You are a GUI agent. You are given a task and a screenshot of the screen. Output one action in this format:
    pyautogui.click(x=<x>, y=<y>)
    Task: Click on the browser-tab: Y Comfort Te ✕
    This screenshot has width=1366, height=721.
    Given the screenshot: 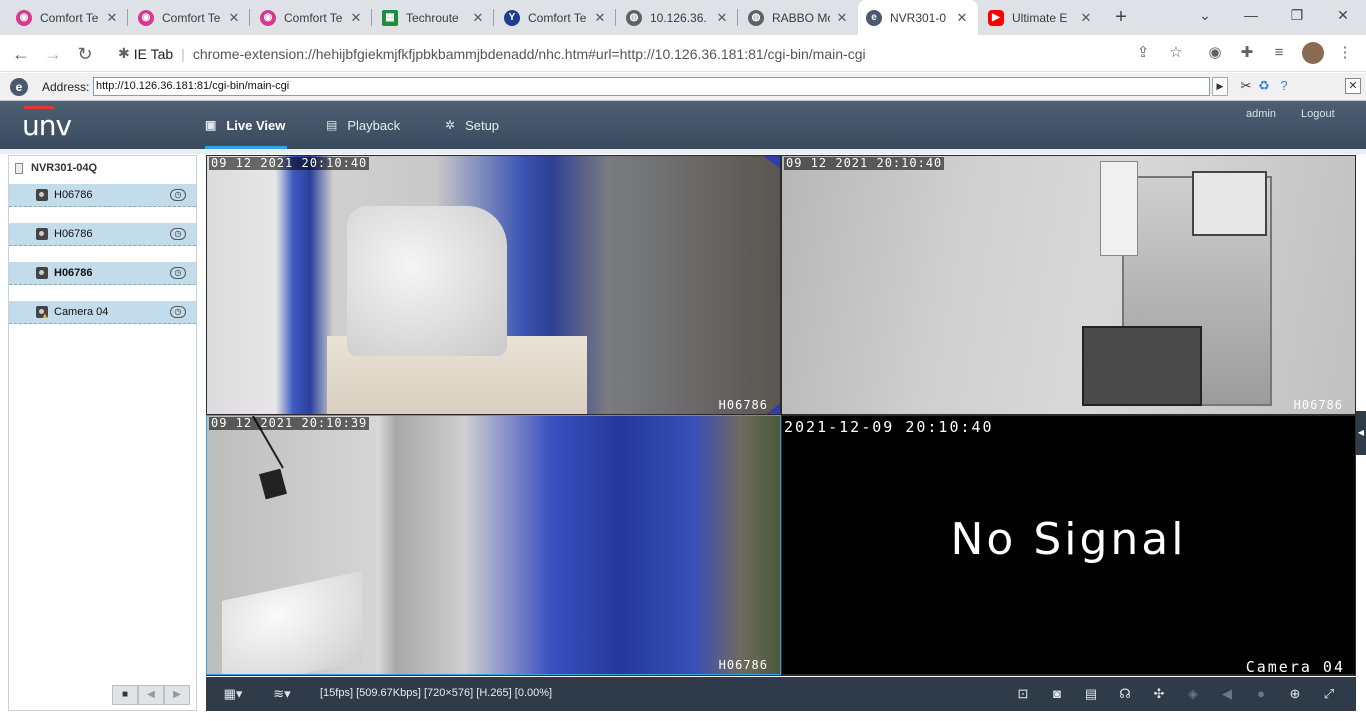 What is the action you would take?
    pyautogui.click(x=556, y=17)
    